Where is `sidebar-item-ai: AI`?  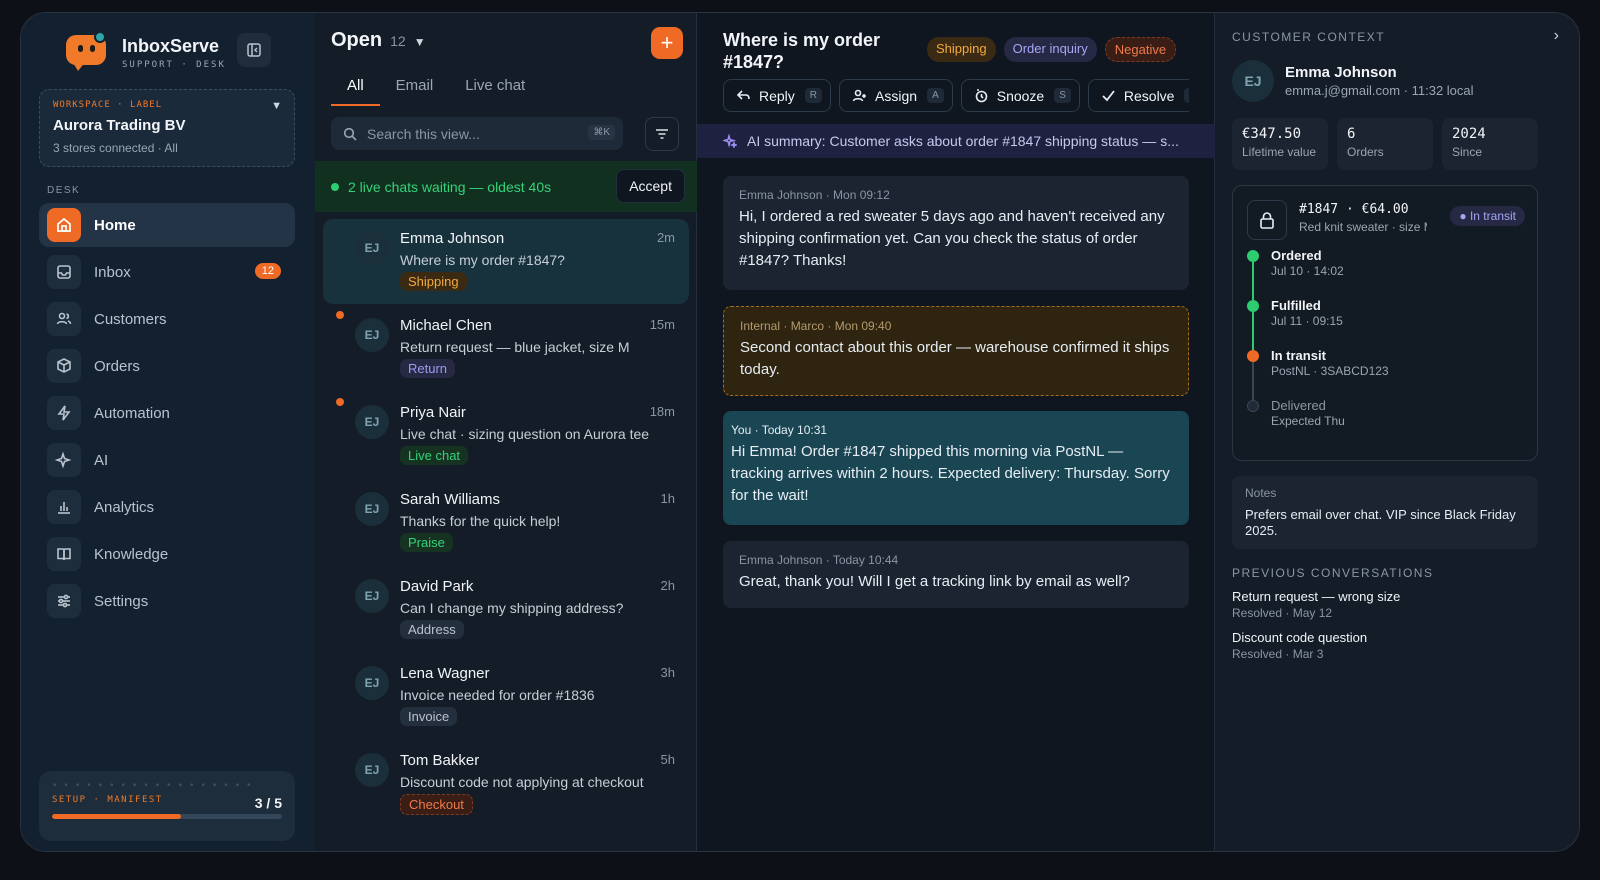 sidebar-item-ai: AI is located at coordinates (167, 460).